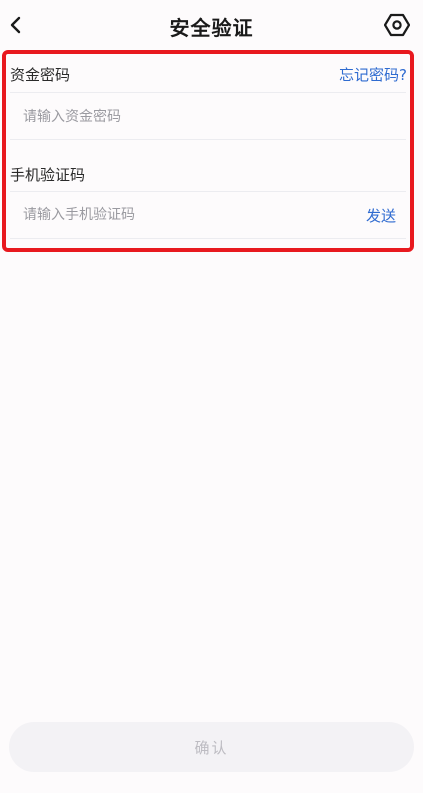 The image size is (423, 793). What do you see at coordinates (211, 747) in the screenshot?
I see `confirm-button: 确认` at bounding box center [211, 747].